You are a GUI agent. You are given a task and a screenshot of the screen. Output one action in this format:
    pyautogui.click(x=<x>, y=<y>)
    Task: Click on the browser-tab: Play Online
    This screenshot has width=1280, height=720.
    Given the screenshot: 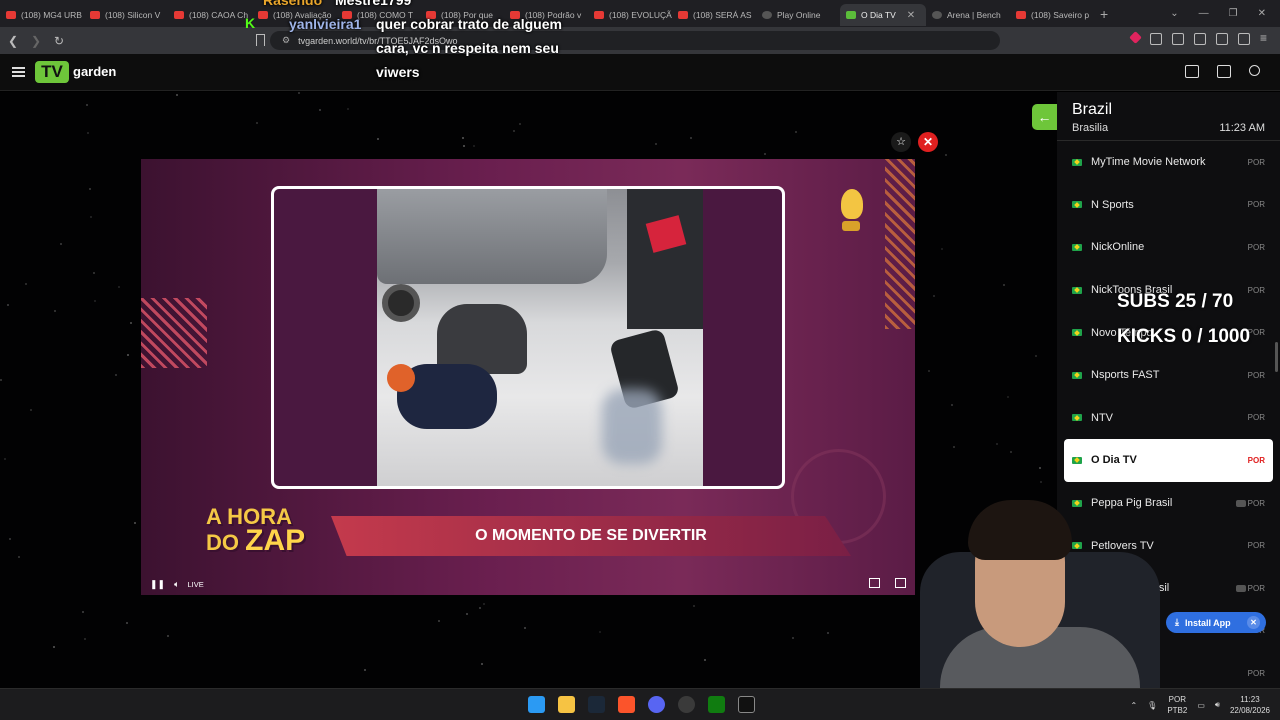 What is the action you would take?
    pyautogui.click(x=798, y=15)
    